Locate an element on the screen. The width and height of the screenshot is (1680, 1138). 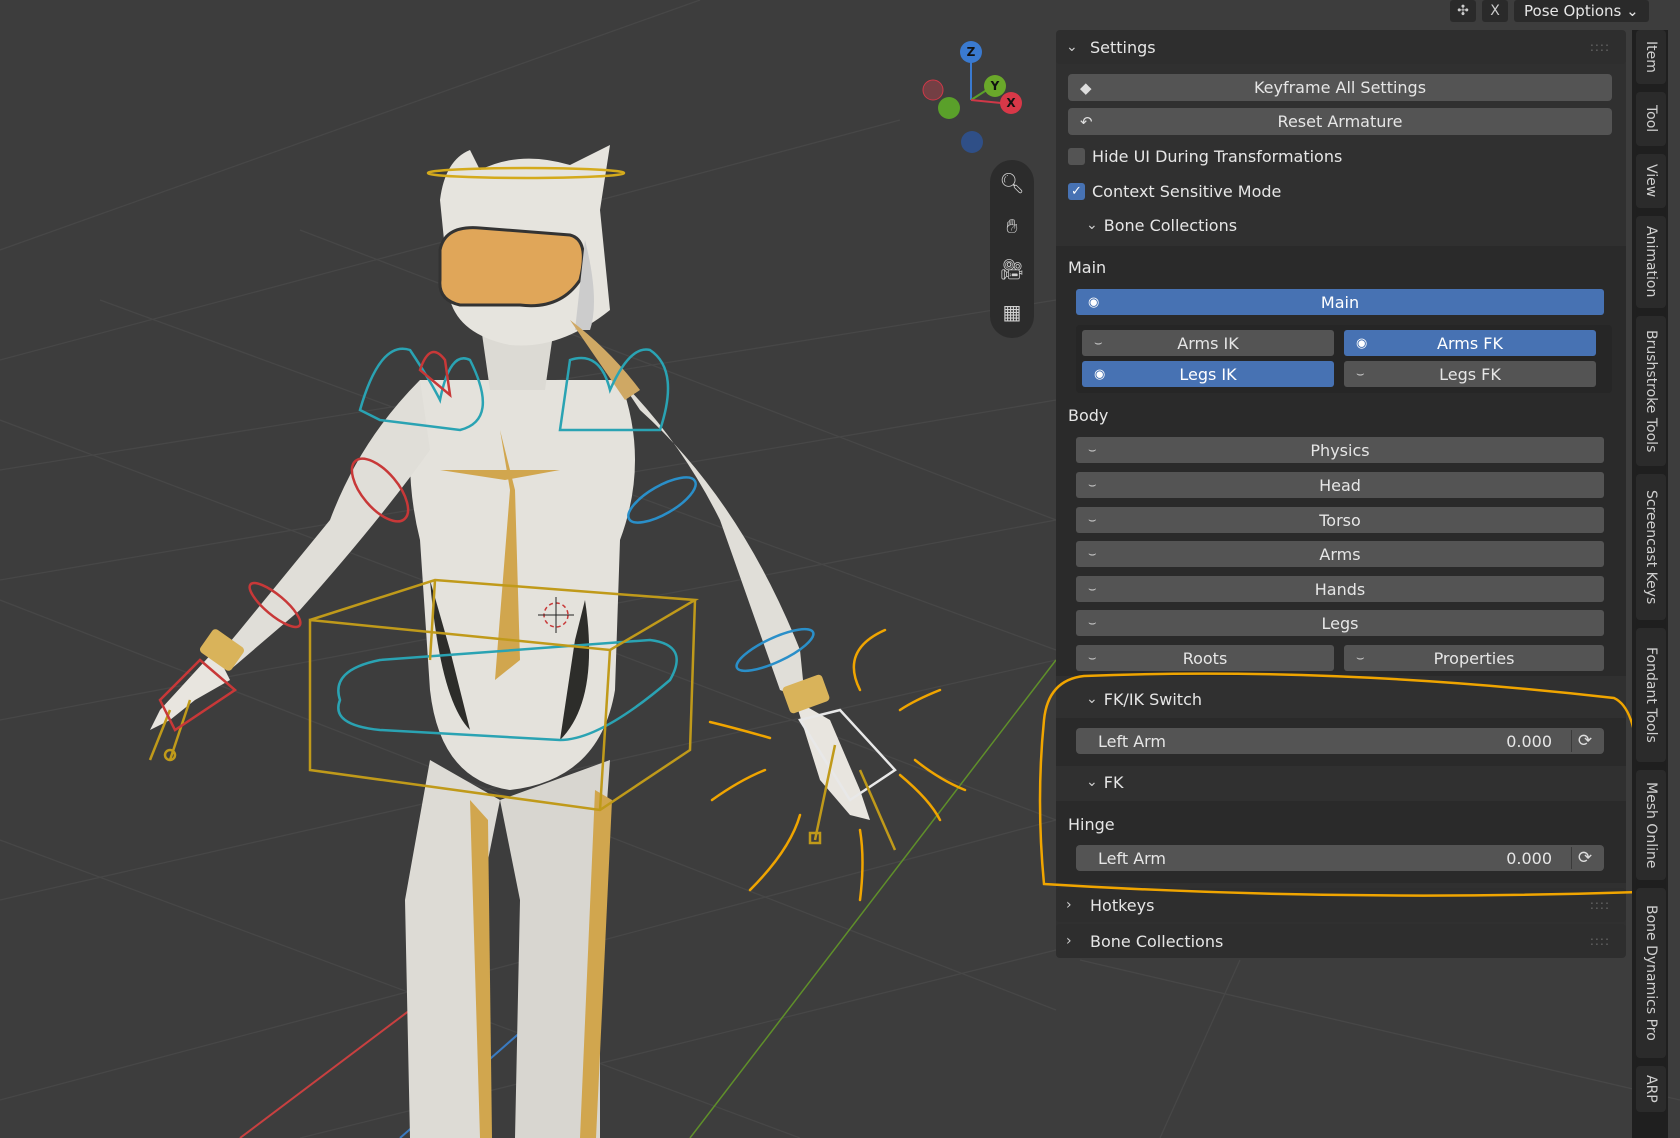
hide-ui-checkbox is located at coordinates (1076, 156).